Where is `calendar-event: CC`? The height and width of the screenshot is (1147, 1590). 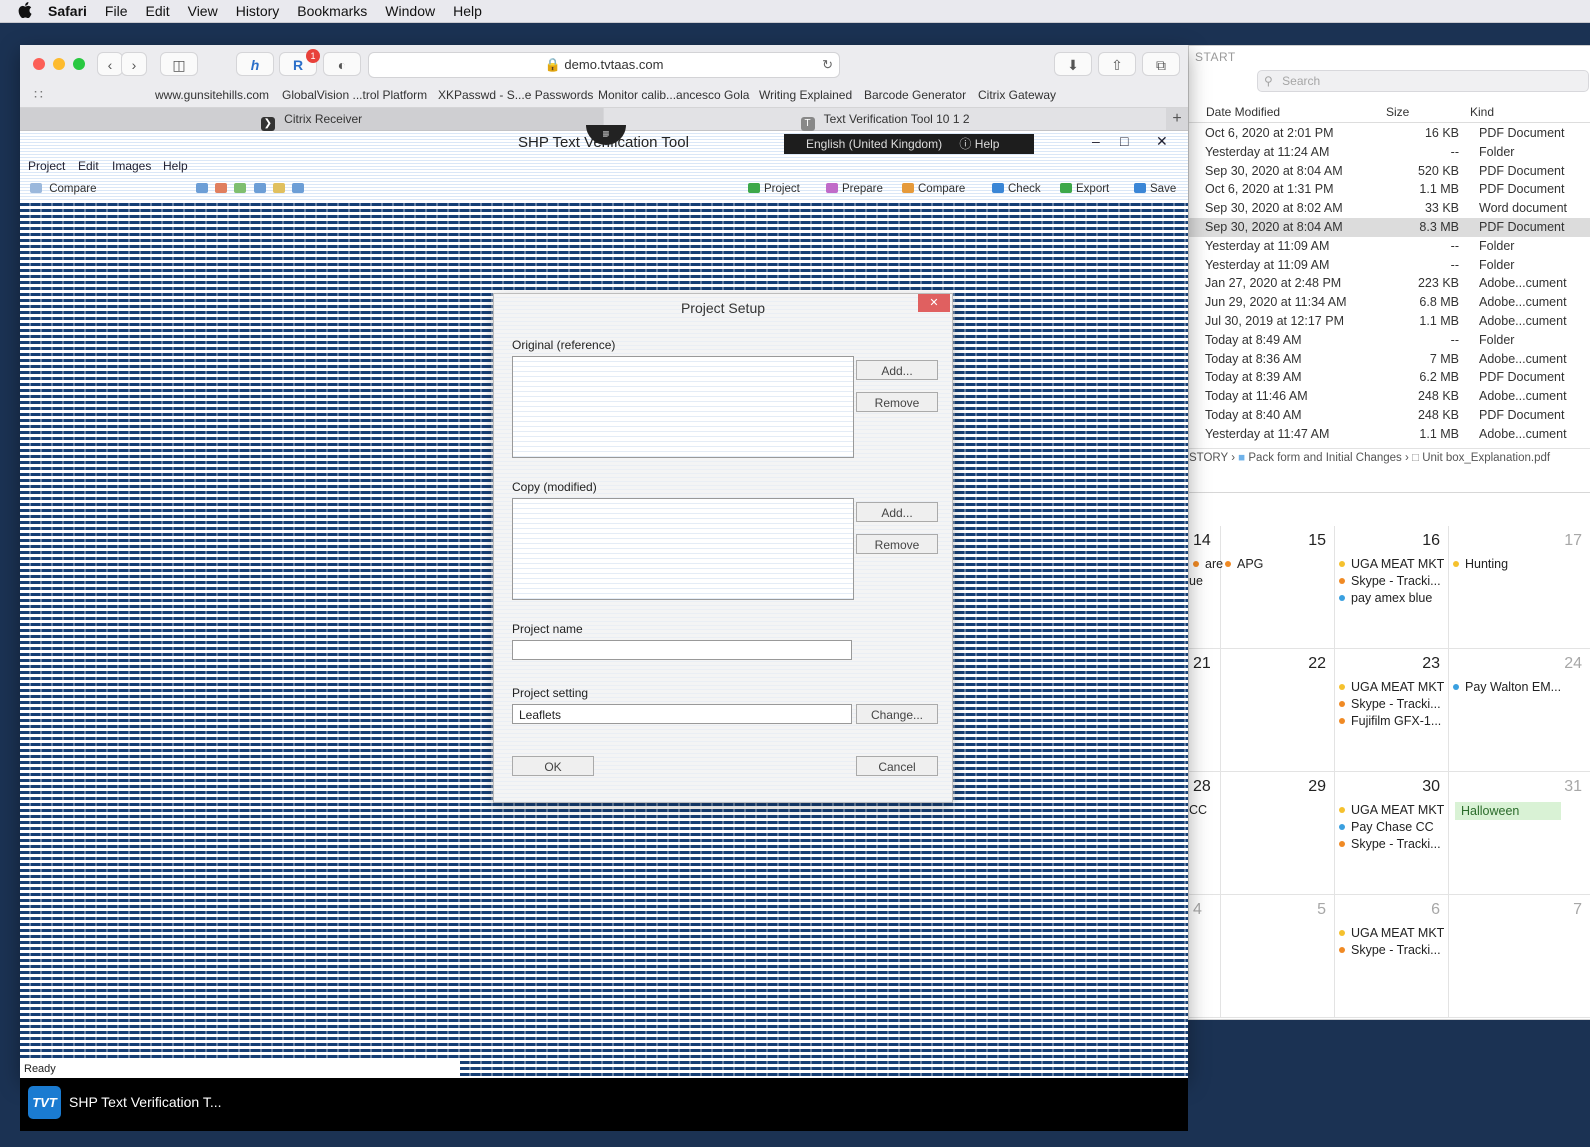
calendar-event: CC is located at coordinates (1198, 810).